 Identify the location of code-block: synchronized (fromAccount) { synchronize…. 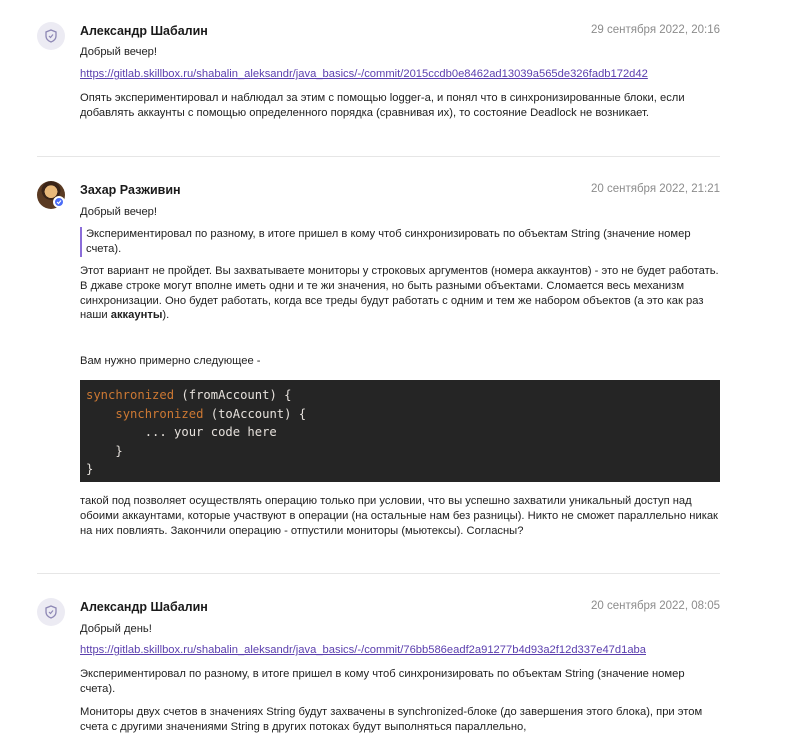
(400, 431).